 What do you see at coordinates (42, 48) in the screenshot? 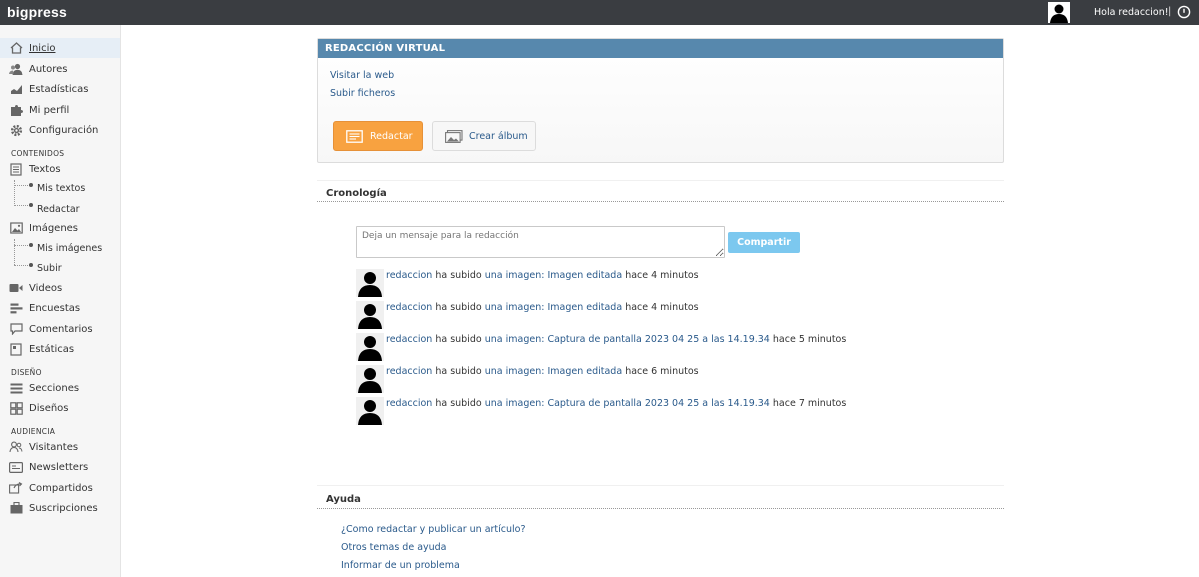
I see `sidebar-item-label: Inicio` at bounding box center [42, 48].